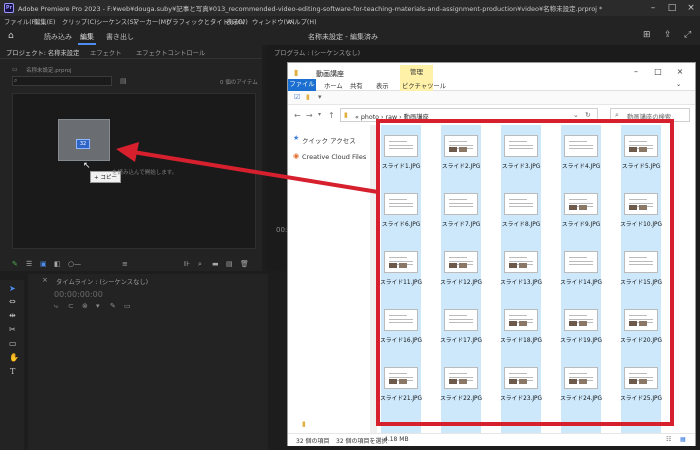 This screenshot has height=450, width=700. What do you see at coordinates (687, 35) in the screenshot?
I see `fullscreen-icon: ⤢` at bounding box center [687, 35].